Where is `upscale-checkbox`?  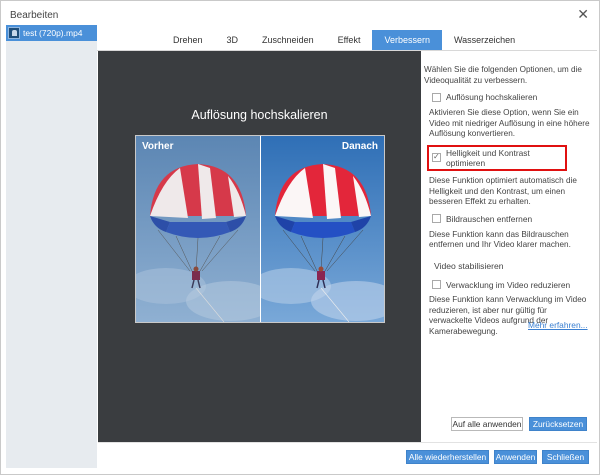
upscale-checkbox is located at coordinates (436, 97).